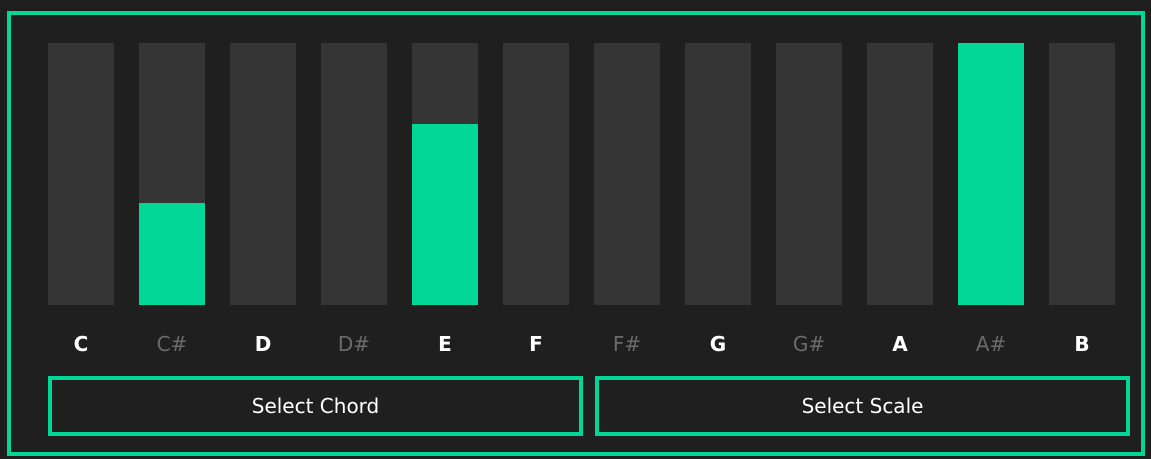 The height and width of the screenshot is (459, 1151). What do you see at coordinates (263, 344) in the screenshot?
I see `note-label-d: D` at bounding box center [263, 344].